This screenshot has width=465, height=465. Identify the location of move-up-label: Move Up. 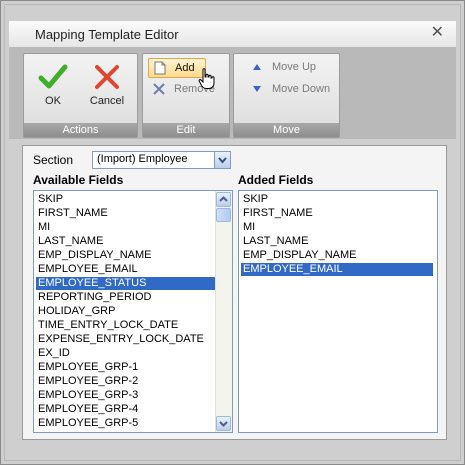
(294, 67).